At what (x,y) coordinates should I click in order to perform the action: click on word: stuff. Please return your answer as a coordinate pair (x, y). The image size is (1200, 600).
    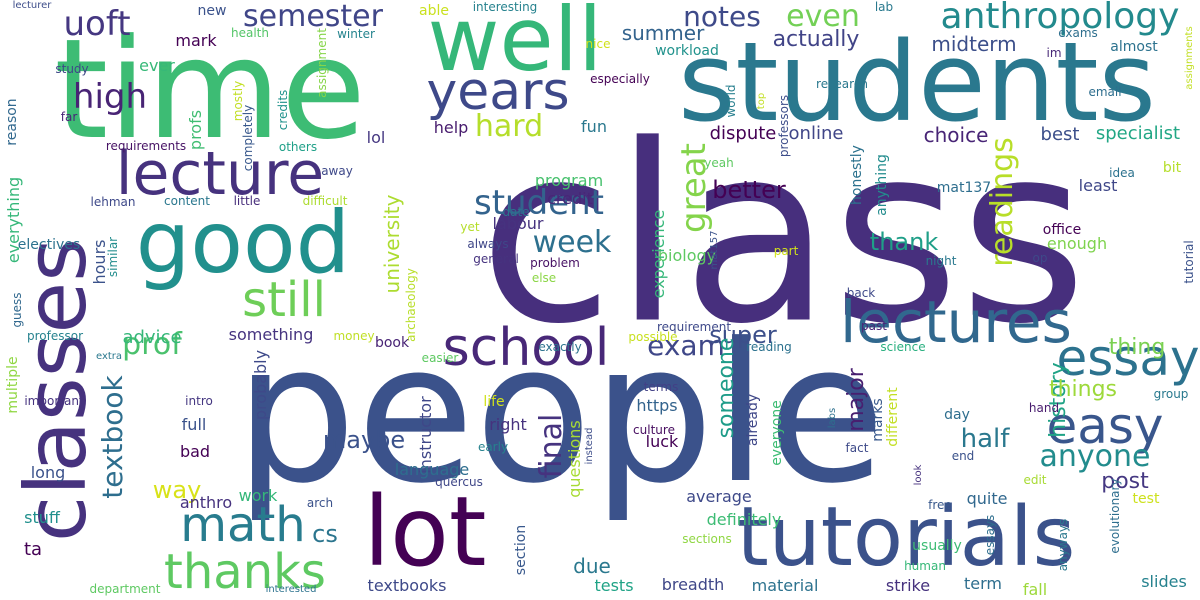
    Looking at the image, I should click on (42, 517).